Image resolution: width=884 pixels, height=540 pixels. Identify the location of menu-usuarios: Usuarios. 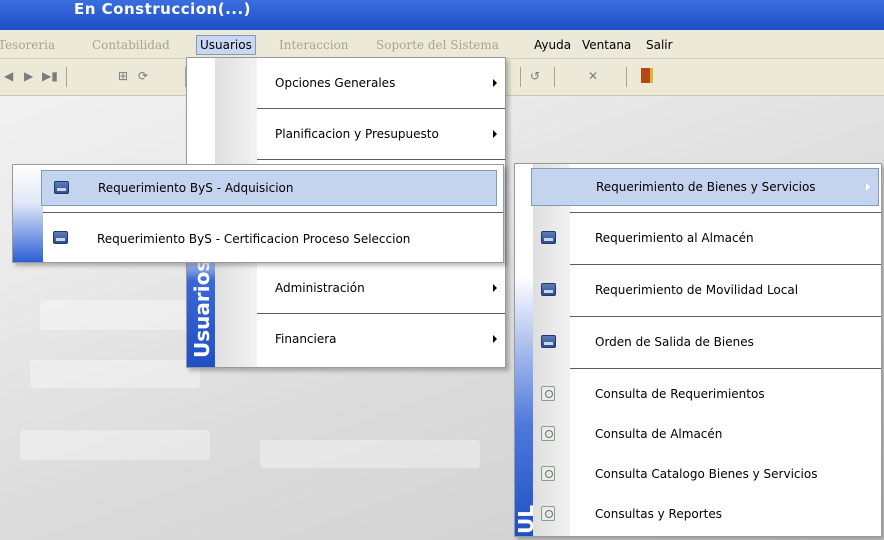
(226, 45).